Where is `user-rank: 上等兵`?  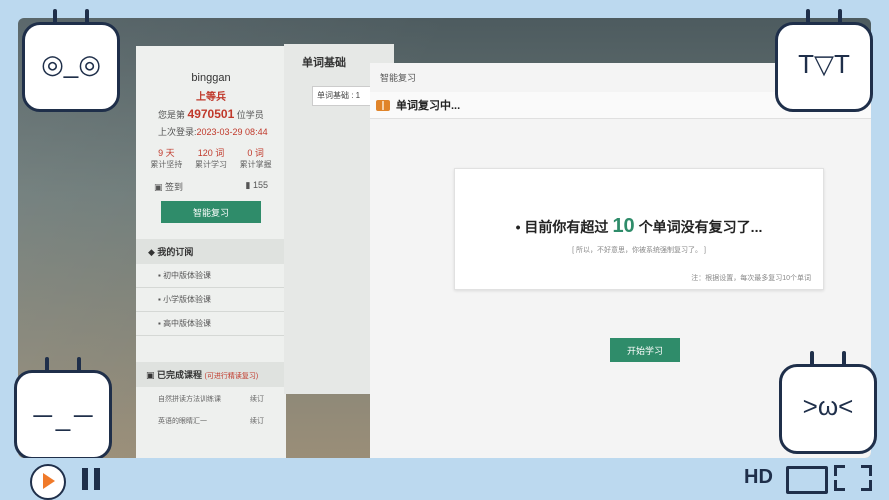
user-rank: 上等兵 is located at coordinates (211, 97).